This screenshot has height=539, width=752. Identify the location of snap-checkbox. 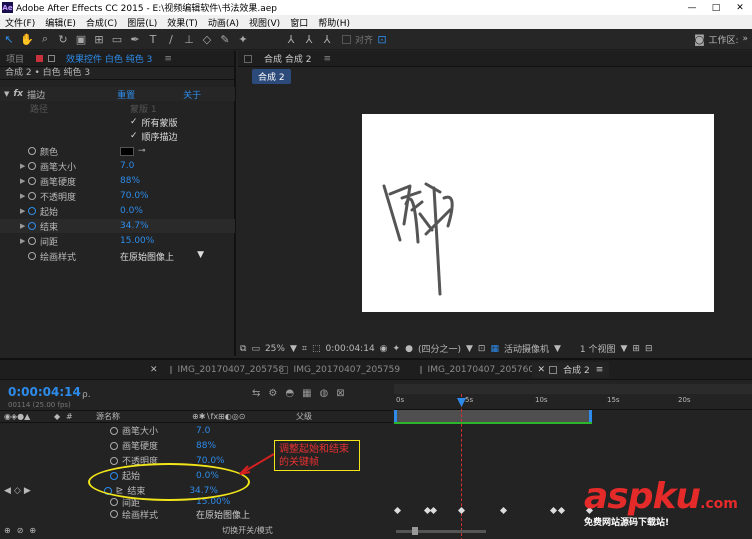
(346, 39).